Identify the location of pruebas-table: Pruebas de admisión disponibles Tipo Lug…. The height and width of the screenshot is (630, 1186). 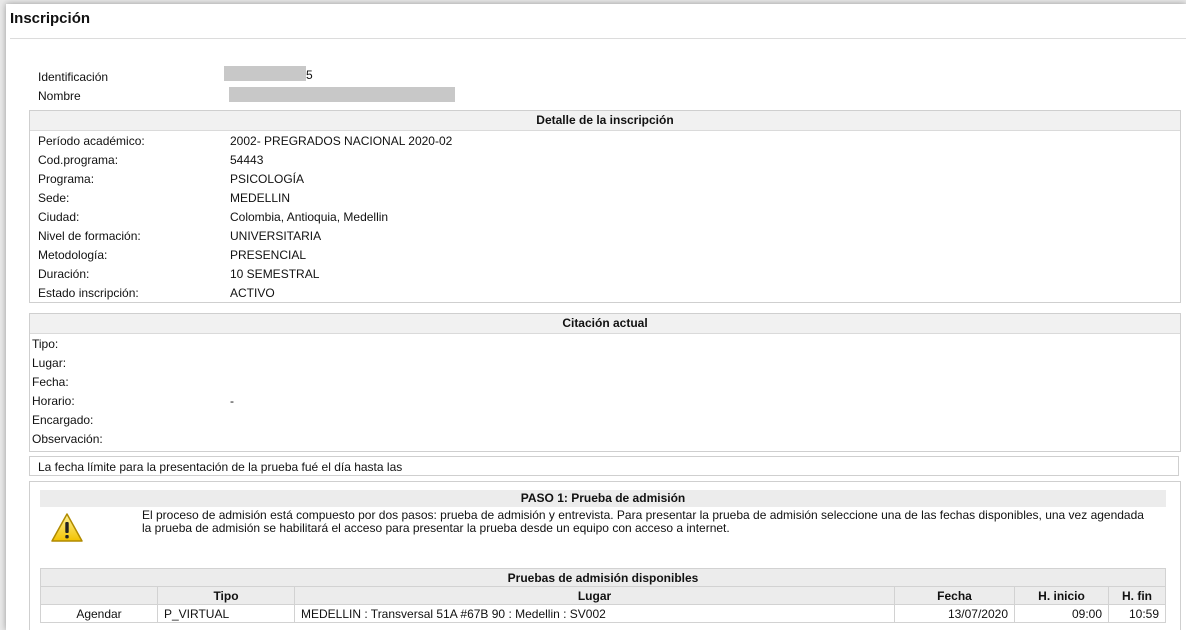
(603, 595).